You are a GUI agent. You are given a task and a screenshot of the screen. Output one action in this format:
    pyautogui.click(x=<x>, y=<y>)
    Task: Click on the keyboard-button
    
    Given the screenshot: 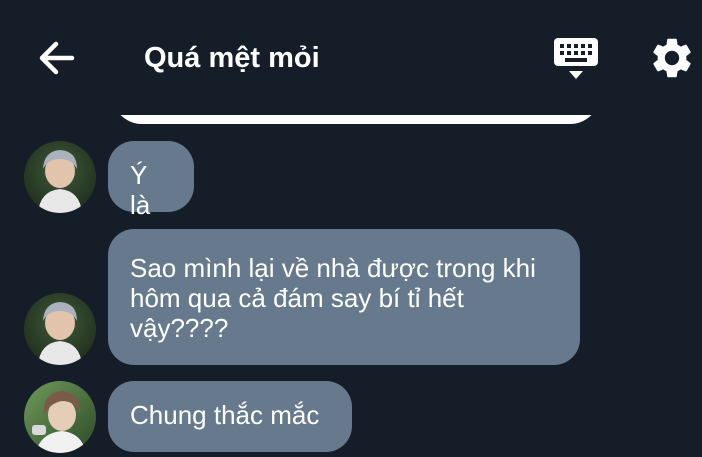 What is the action you would take?
    pyautogui.click(x=576, y=59)
    